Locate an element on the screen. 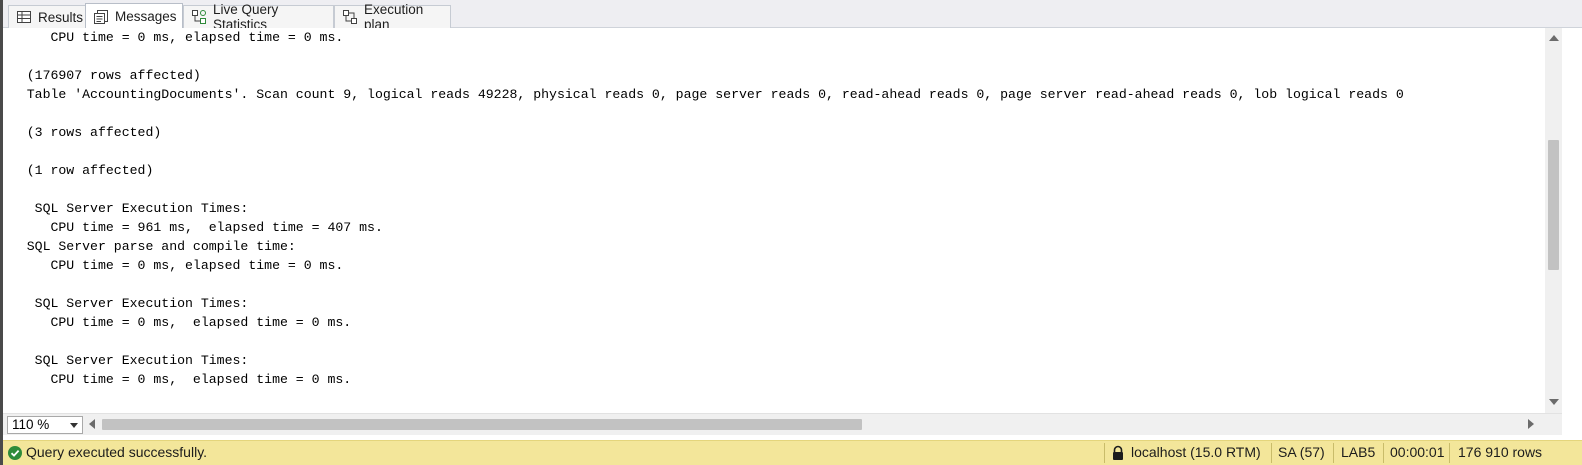 The height and width of the screenshot is (465, 1582). bottom-scroll-bar: 110 % is located at coordinates (782, 424).